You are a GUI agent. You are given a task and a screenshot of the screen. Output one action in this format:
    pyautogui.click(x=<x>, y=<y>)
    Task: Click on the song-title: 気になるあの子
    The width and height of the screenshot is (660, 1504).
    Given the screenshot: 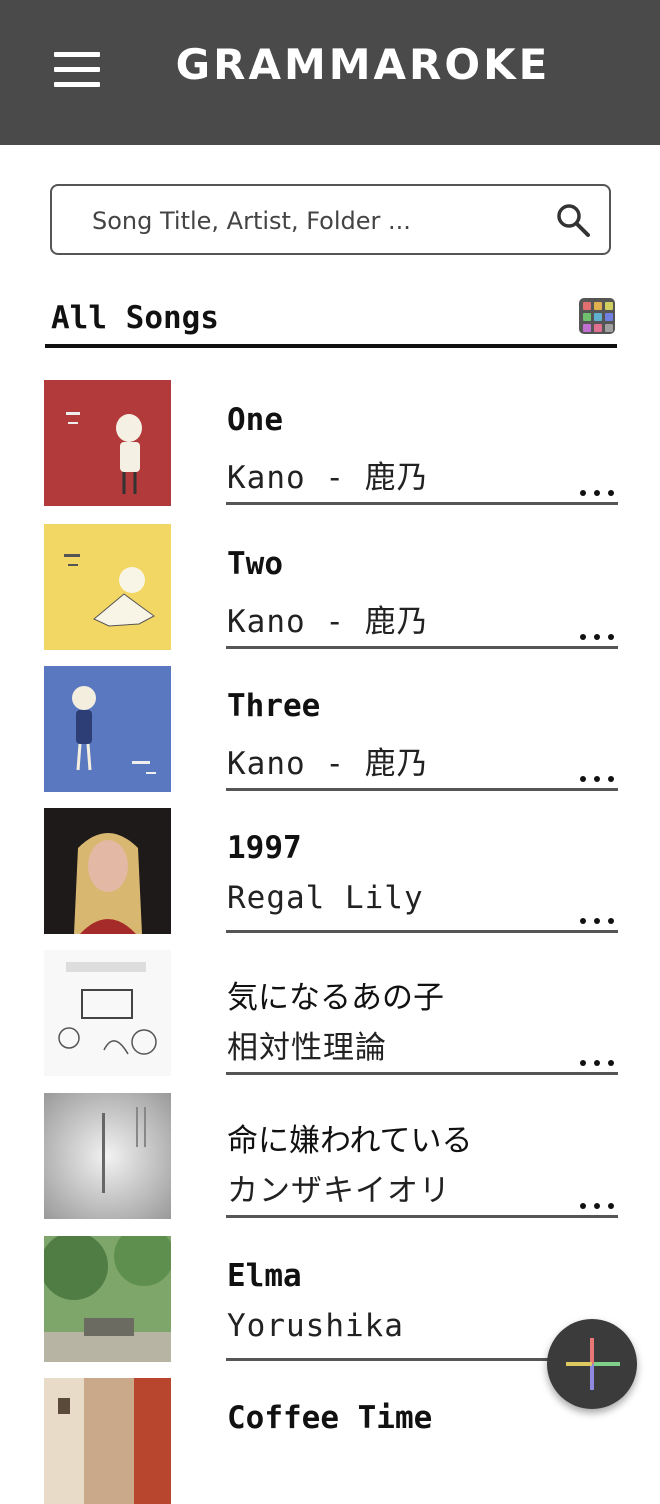 What is the action you would take?
    pyautogui.click(x=335, y=998)
    